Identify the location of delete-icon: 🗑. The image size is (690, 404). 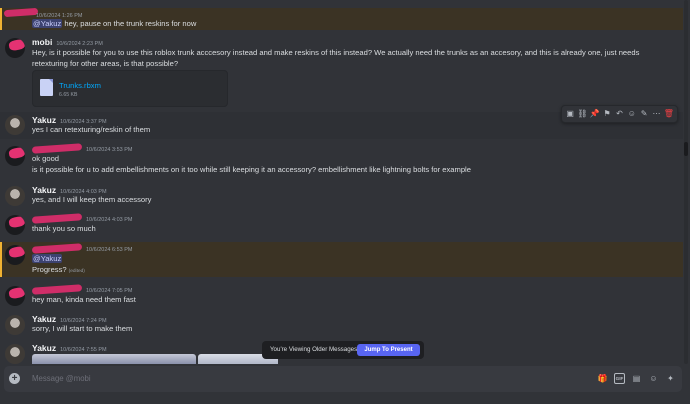
(669, 114).